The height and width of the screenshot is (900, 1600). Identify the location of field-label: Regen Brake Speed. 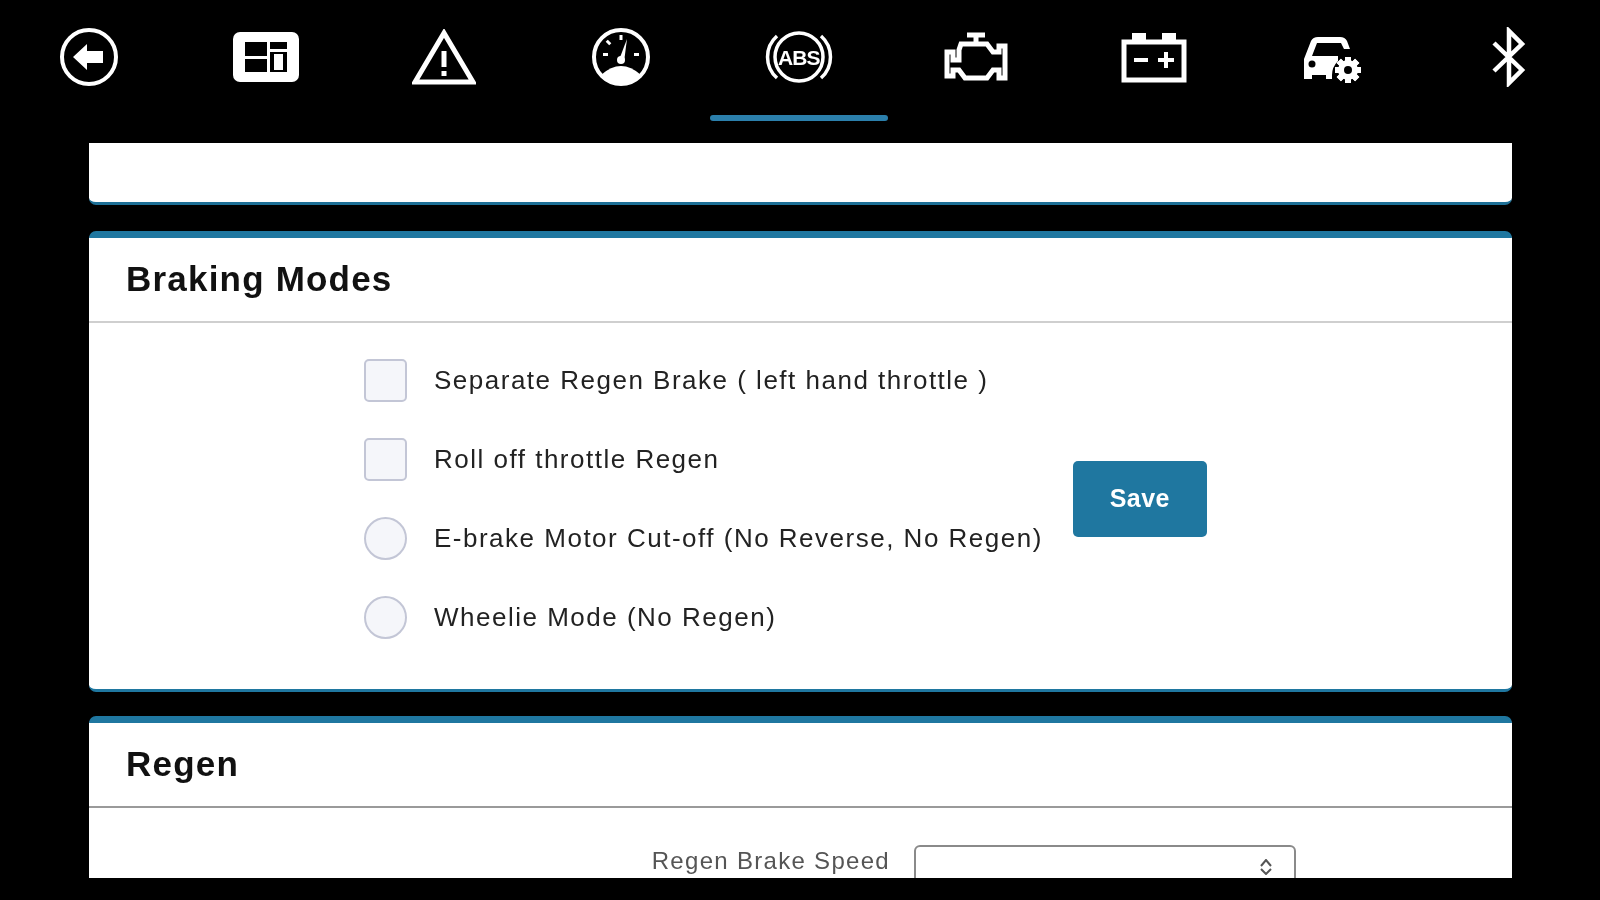
(770, 861).